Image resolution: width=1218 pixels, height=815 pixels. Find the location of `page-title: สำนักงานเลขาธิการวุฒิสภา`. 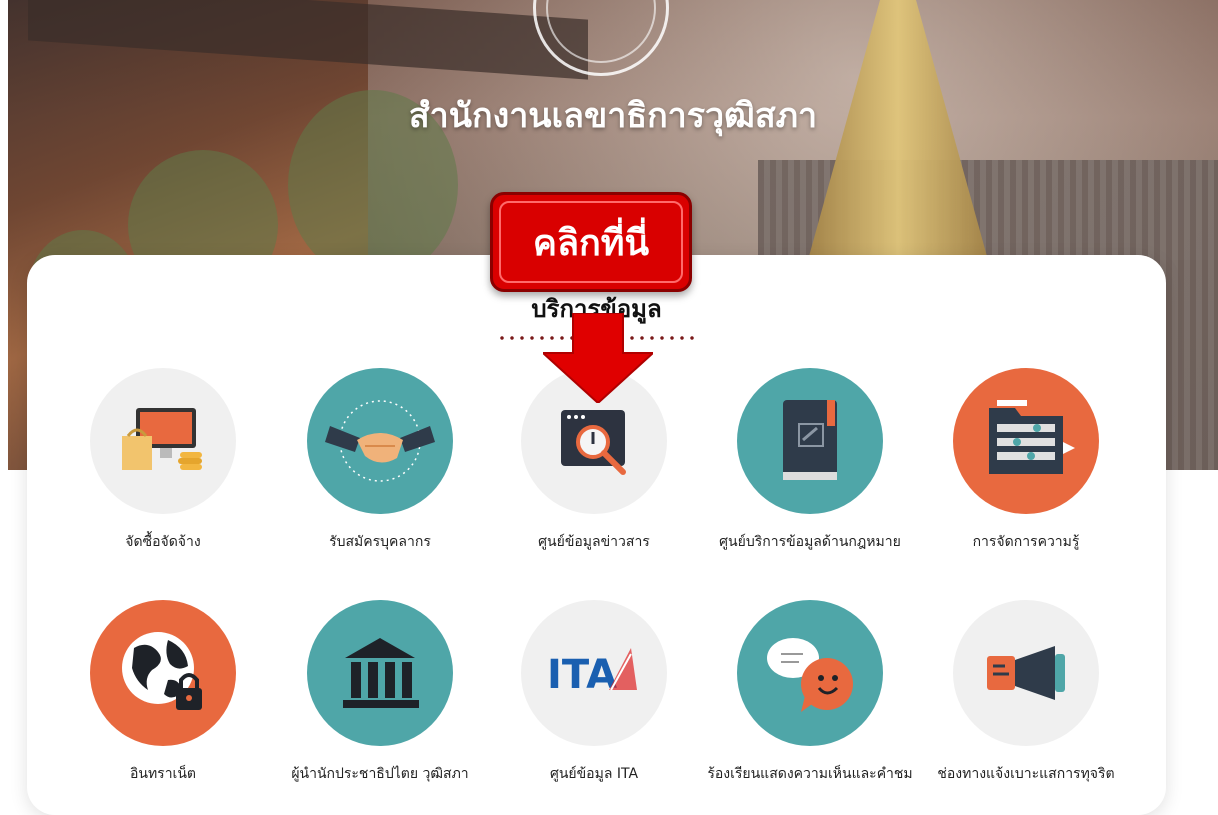

page-title: สำนักงานเลขาธิการวุฒิสภา is located at coordinates (613, 116).